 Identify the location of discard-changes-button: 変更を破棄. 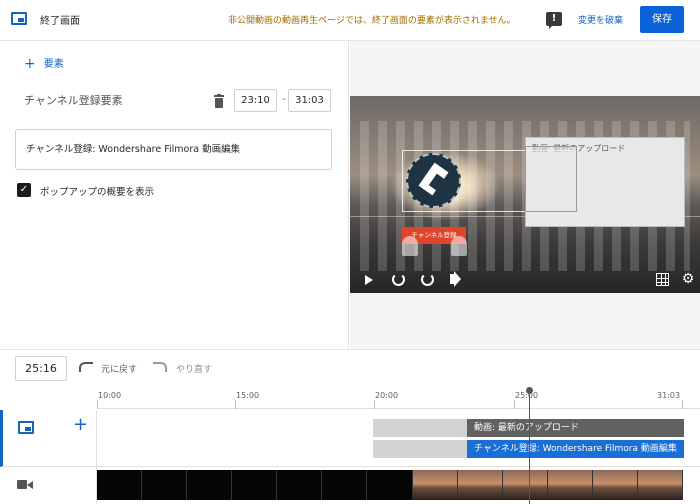
(600, 19).